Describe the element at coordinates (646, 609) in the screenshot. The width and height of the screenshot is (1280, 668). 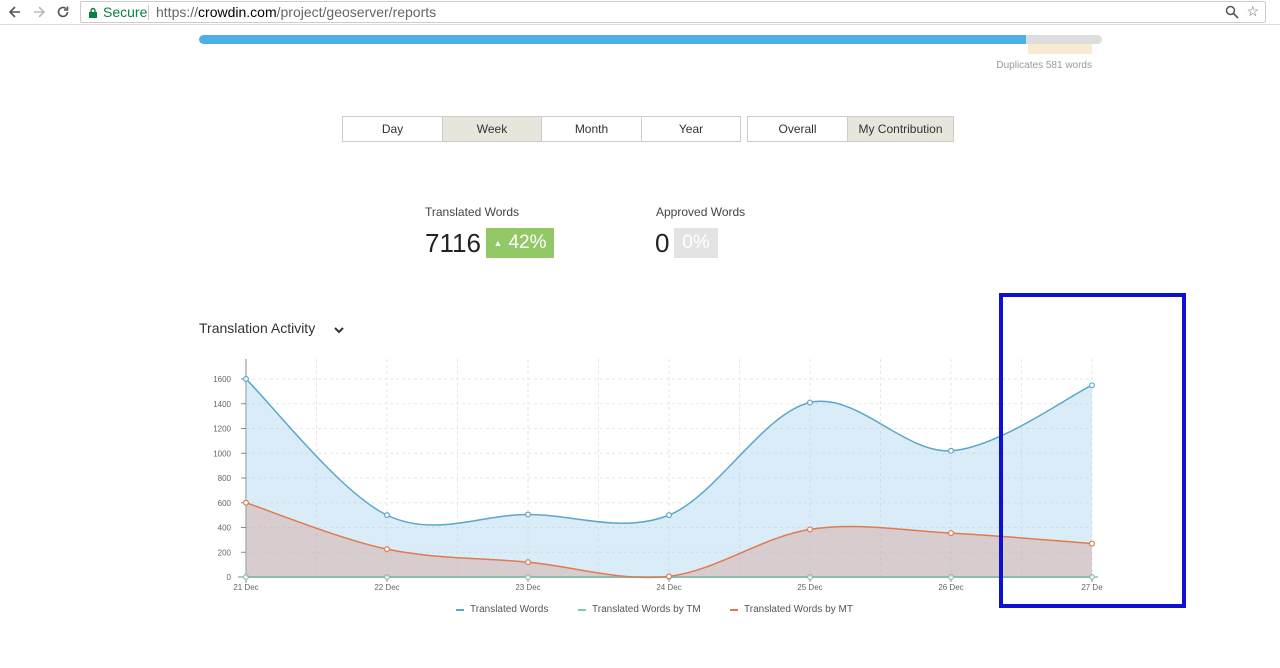
I see `legend-label-tm: Translated Words by TM` at that location.